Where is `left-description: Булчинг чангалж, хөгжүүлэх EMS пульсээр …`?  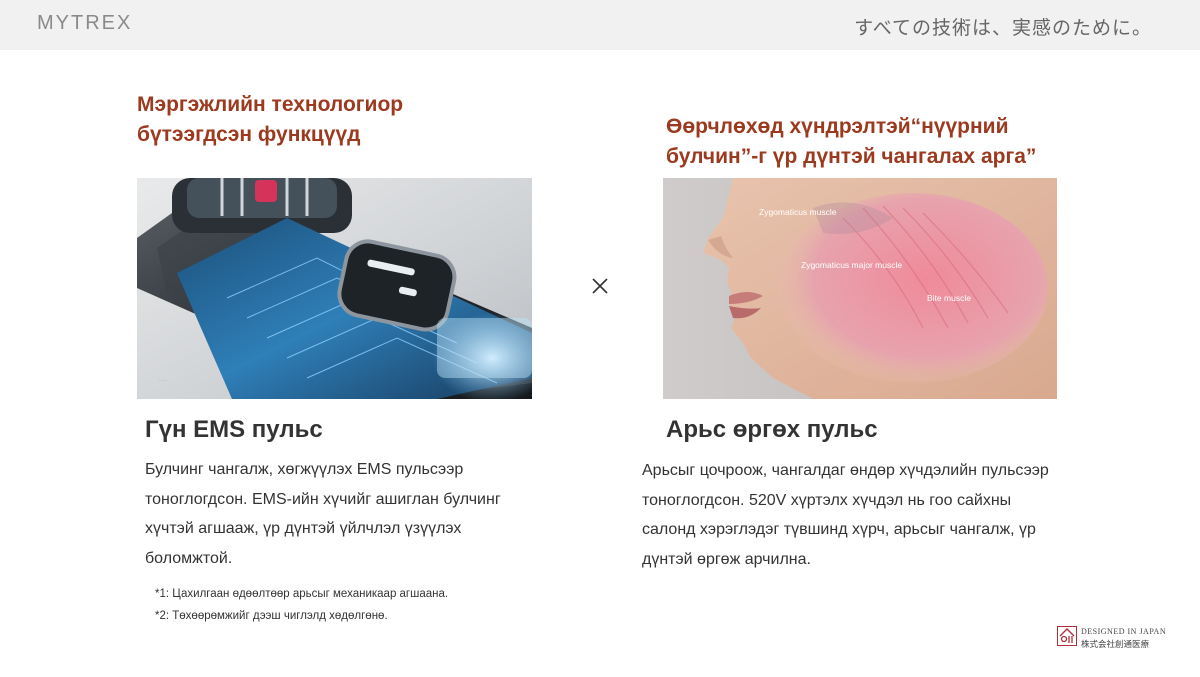
left-description: Булчинг чангалж, хөгжүүлэх EMS пульсээр … is located at coordinates (345, 514).